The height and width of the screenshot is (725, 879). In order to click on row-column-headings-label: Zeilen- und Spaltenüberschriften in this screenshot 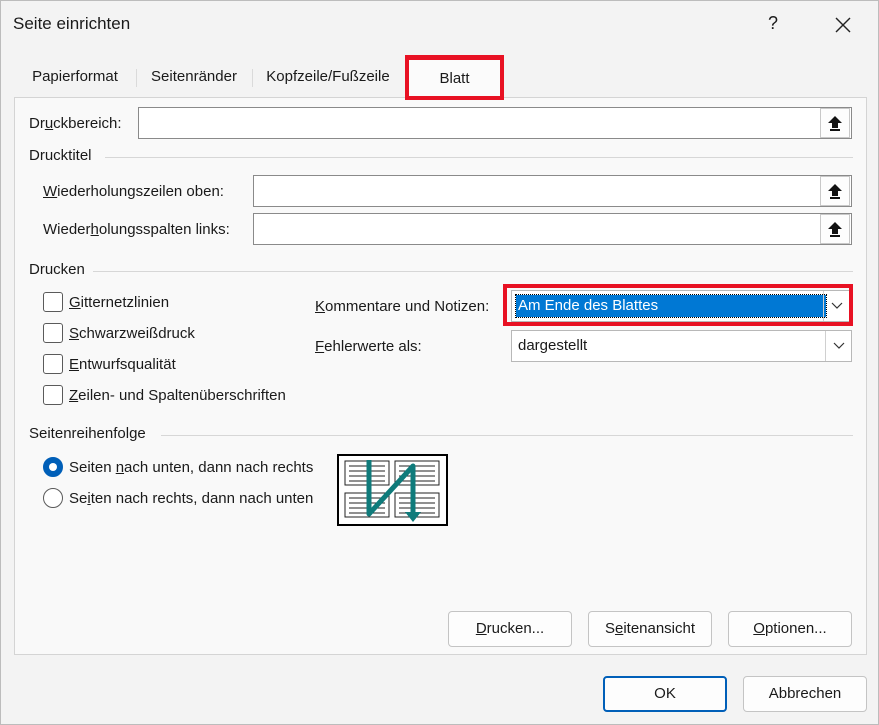, I will do `click(177, 395)`.